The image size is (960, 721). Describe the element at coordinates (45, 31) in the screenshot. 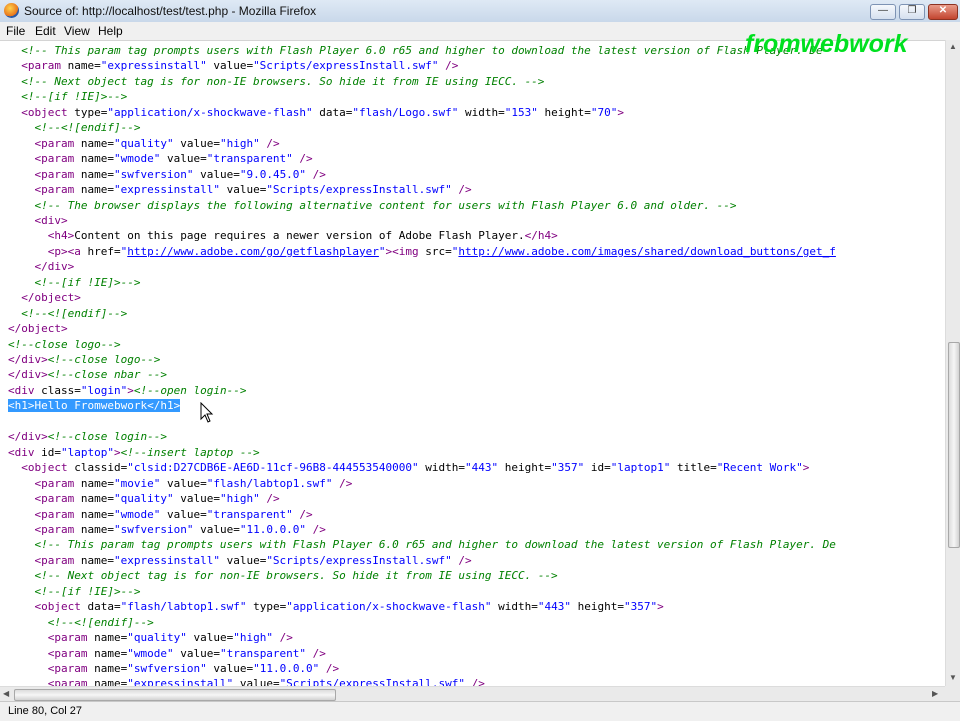

I see `menu-edit: Edit` at that location.